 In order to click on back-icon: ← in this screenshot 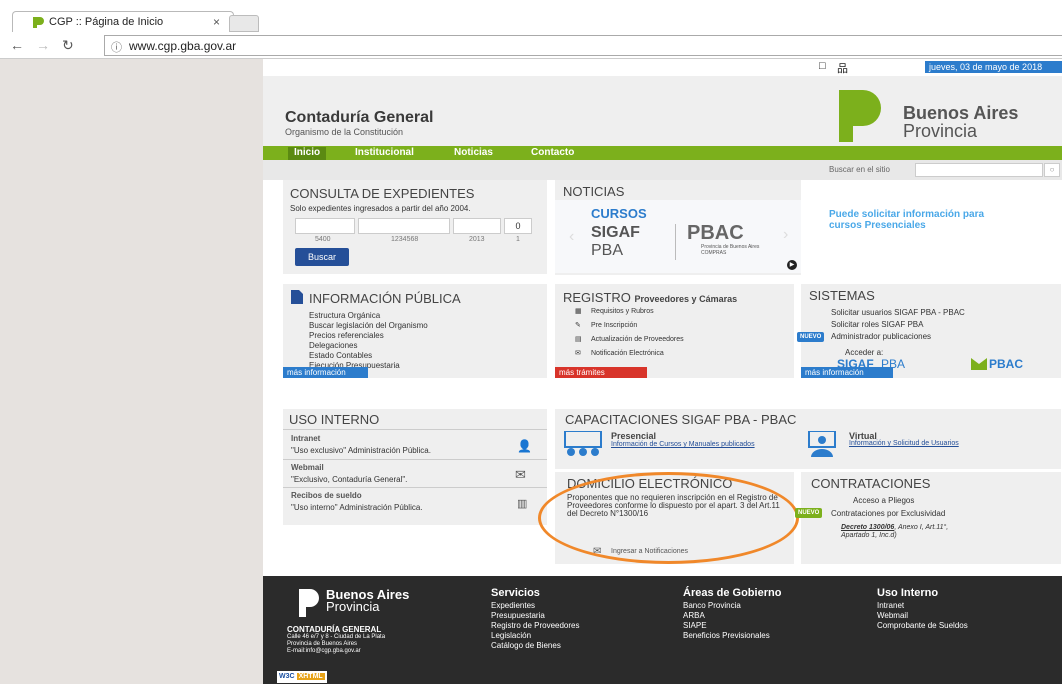, I will do `click(17, 45)`.